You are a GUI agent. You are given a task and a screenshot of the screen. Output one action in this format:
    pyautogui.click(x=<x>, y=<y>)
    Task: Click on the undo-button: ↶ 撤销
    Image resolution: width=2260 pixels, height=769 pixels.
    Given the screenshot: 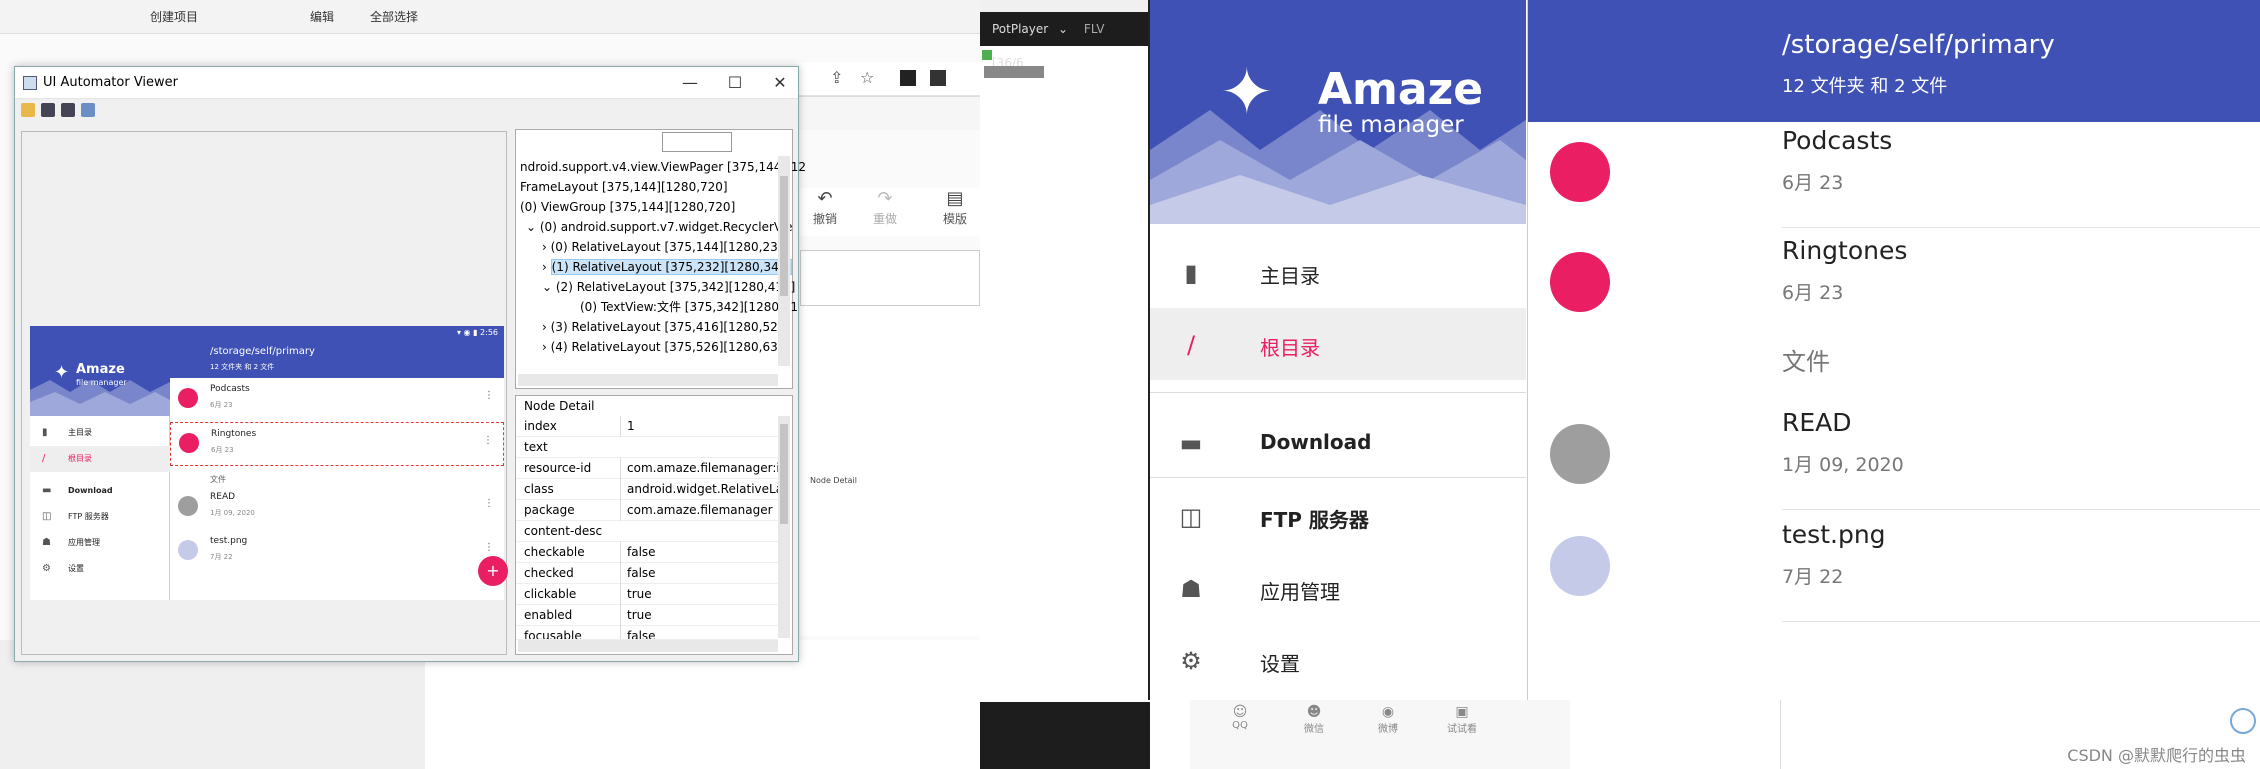 What is the action you would take?
    pyautogui.click(x=825, y=207)
    